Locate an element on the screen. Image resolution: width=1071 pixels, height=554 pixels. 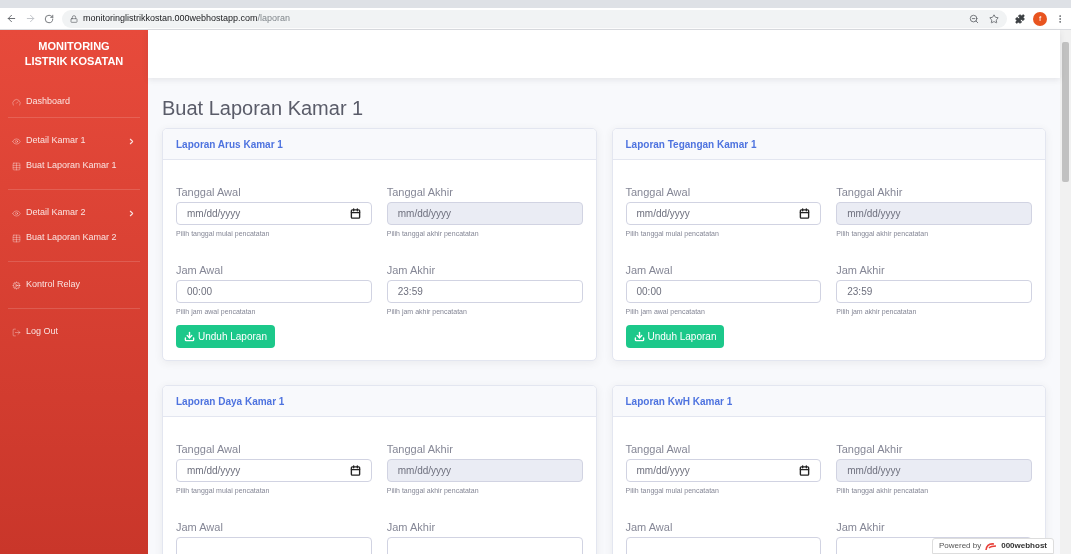
card-title: Laporan Arus Kamar 1 is located at coordinates (229, 144).